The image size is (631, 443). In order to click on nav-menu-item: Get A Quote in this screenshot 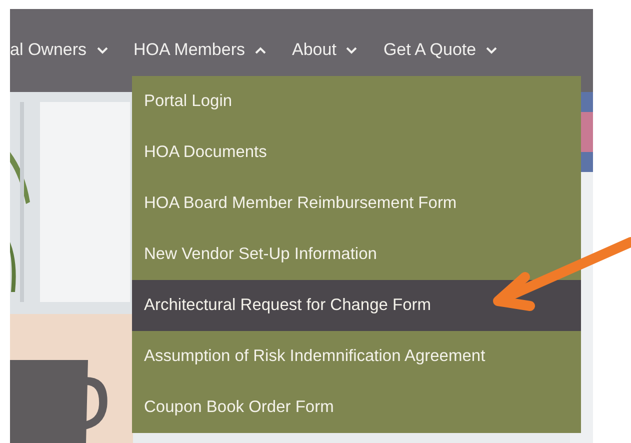, I will do `click(440, 50)`.